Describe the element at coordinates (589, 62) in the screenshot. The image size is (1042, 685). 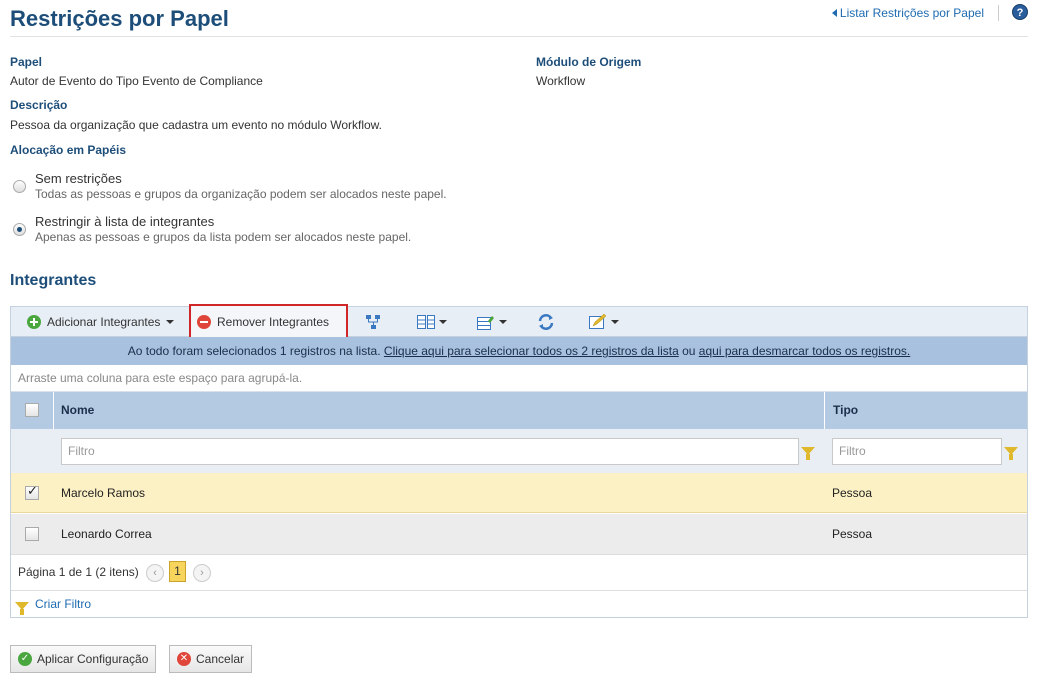
I see `modulo-label: Módulo de Origem` at that location.